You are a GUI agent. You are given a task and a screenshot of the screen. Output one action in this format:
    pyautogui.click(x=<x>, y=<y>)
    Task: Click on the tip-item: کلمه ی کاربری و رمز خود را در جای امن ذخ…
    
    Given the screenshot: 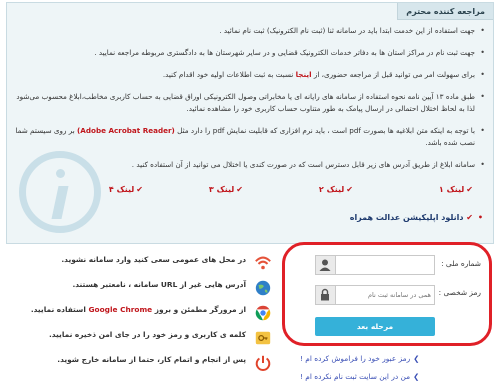 What is the action you would take?
    pyautogui.click(x=142, y=339)
    